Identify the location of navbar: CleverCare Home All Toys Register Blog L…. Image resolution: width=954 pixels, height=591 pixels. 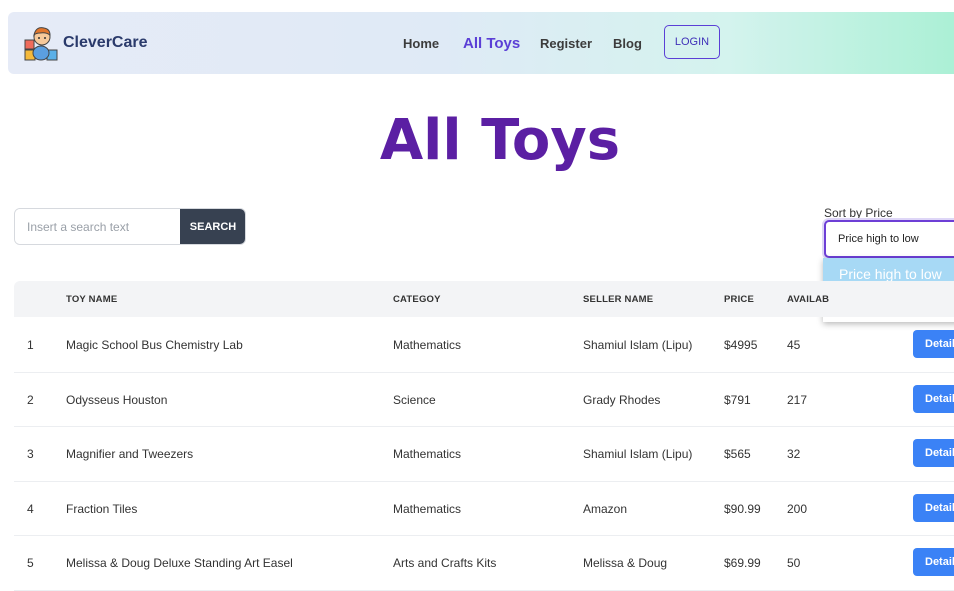
(481, 43).